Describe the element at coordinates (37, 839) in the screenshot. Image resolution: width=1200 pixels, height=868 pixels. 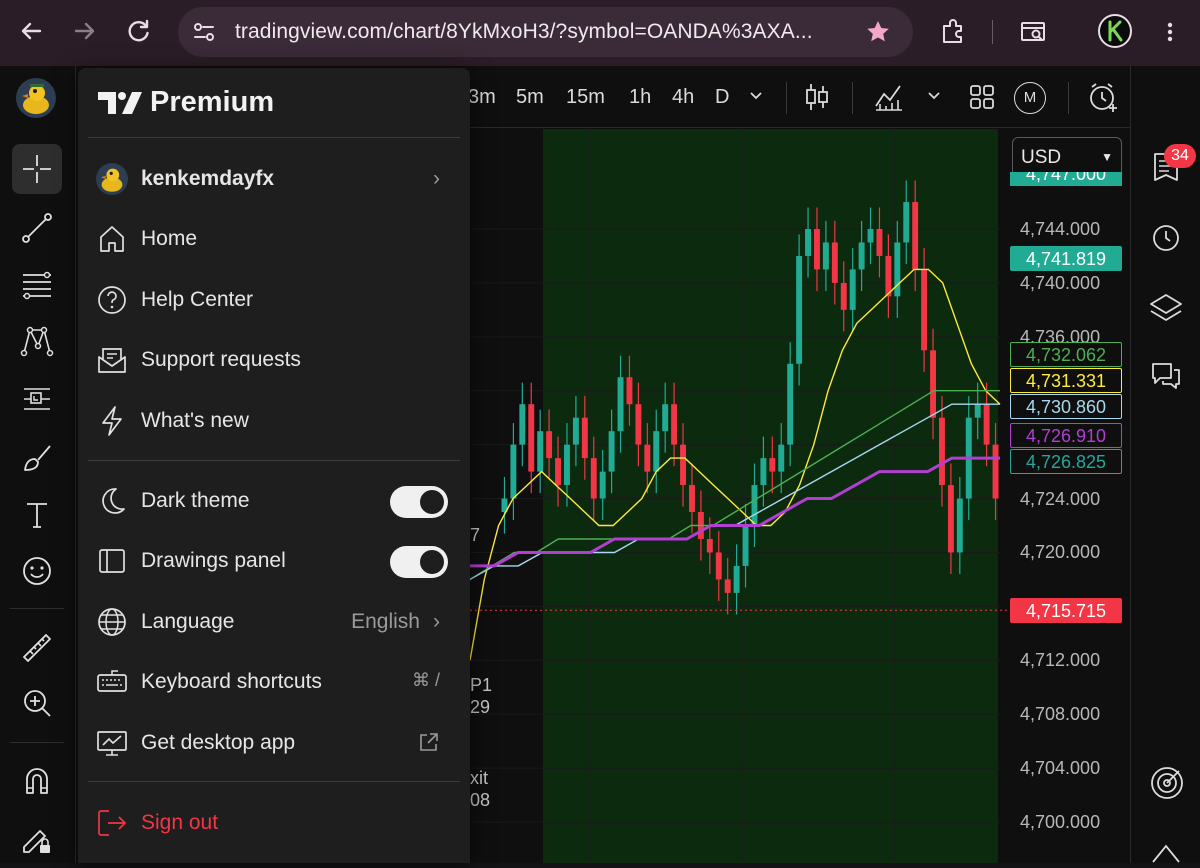
I see `lock-drawings-tool` at that location.